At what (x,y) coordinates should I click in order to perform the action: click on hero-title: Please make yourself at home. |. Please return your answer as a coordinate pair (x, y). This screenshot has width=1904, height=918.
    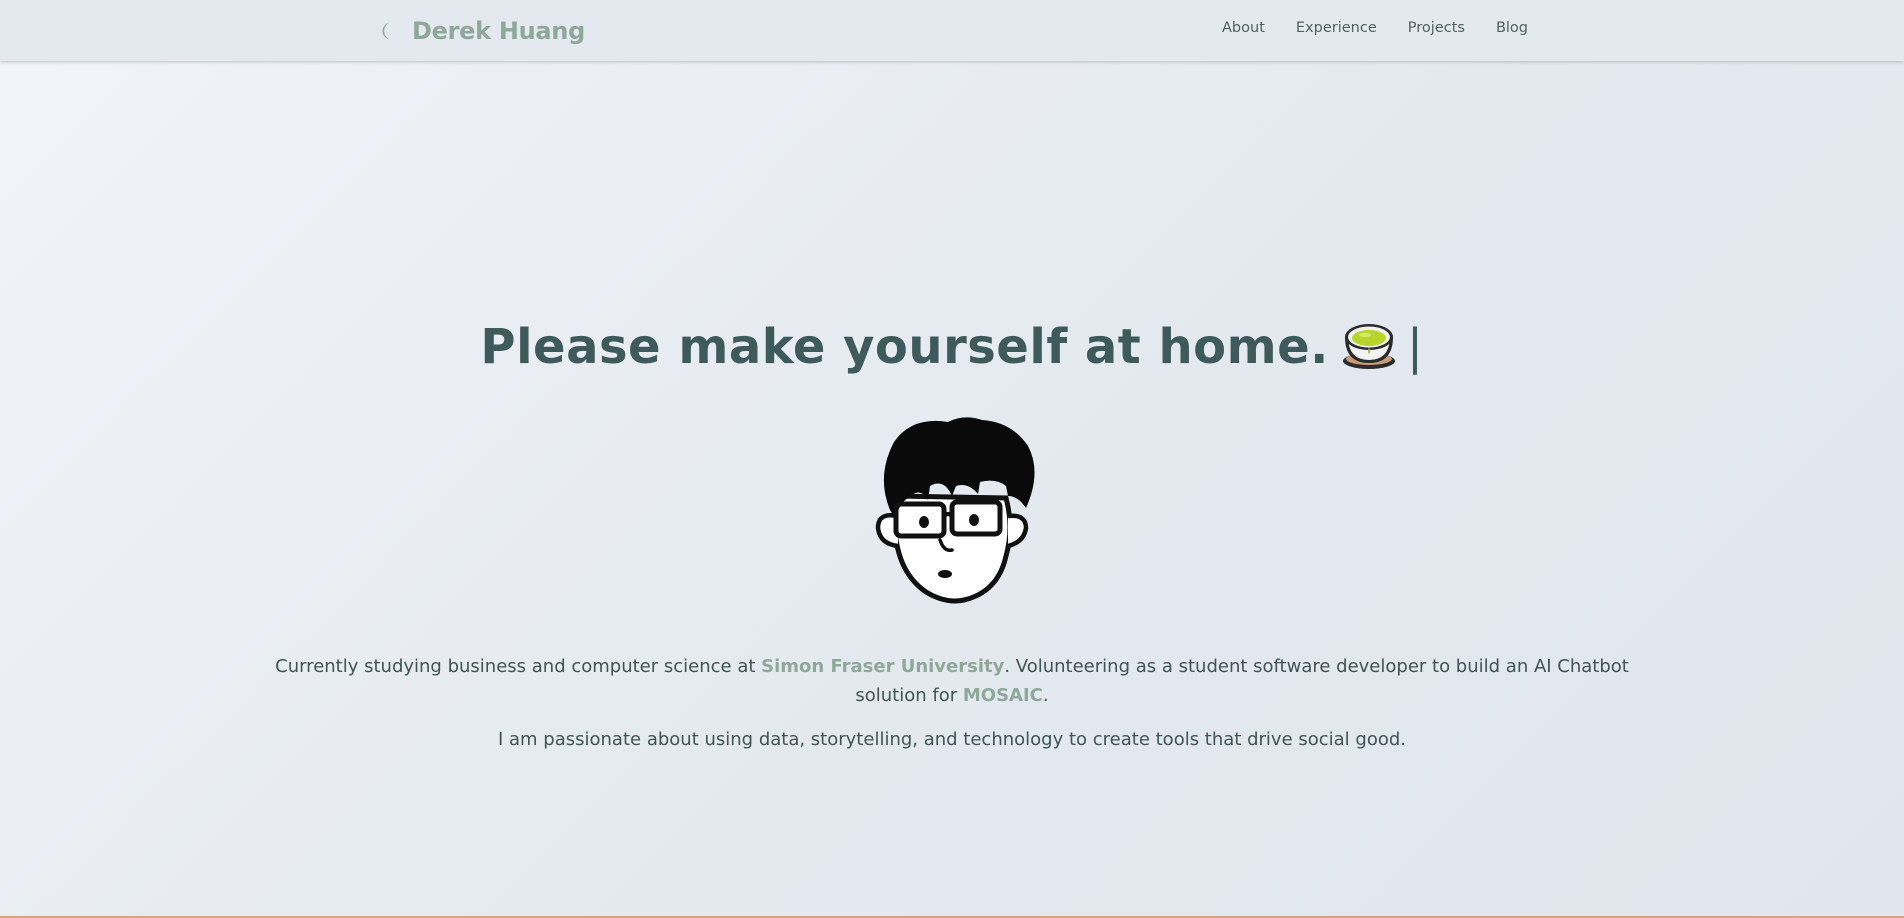
    Looking at the image, I should click on (952, 347).